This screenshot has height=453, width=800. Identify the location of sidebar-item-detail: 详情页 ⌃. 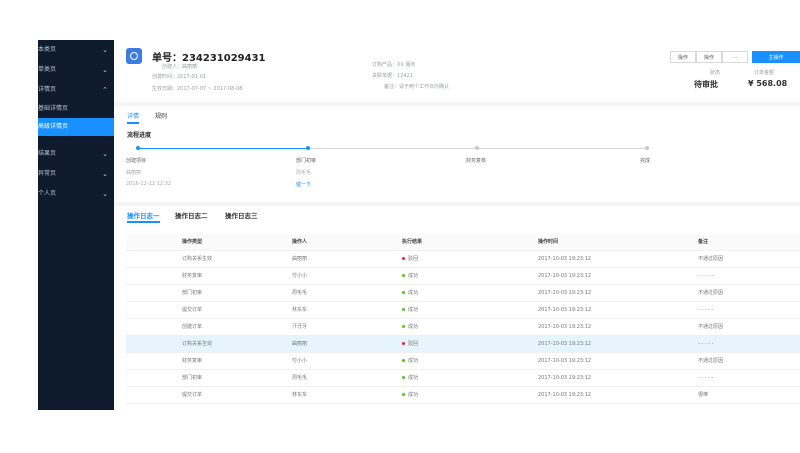
(76, 90).